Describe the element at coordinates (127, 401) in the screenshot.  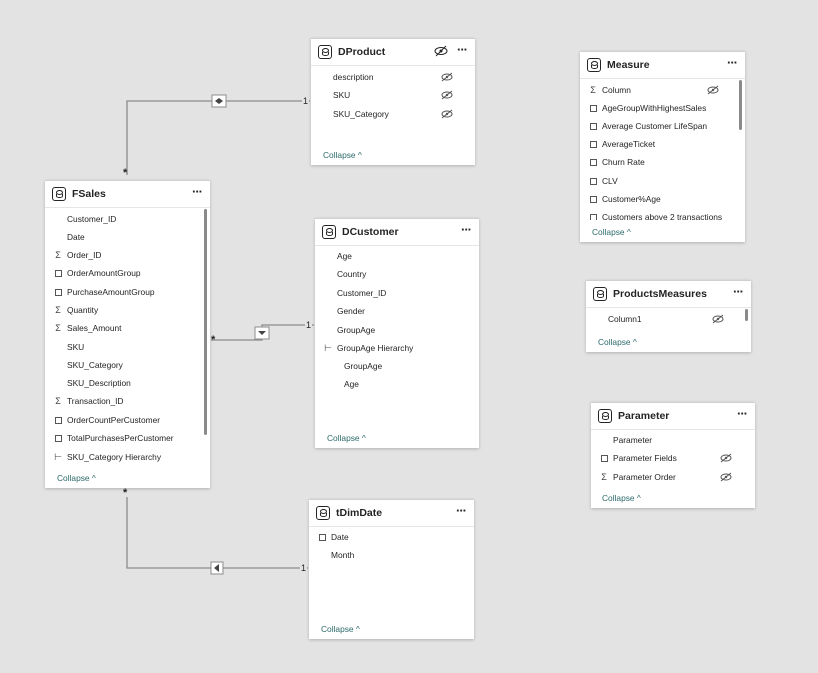
I see `field-row: Σ Transaction_ID` at that location.